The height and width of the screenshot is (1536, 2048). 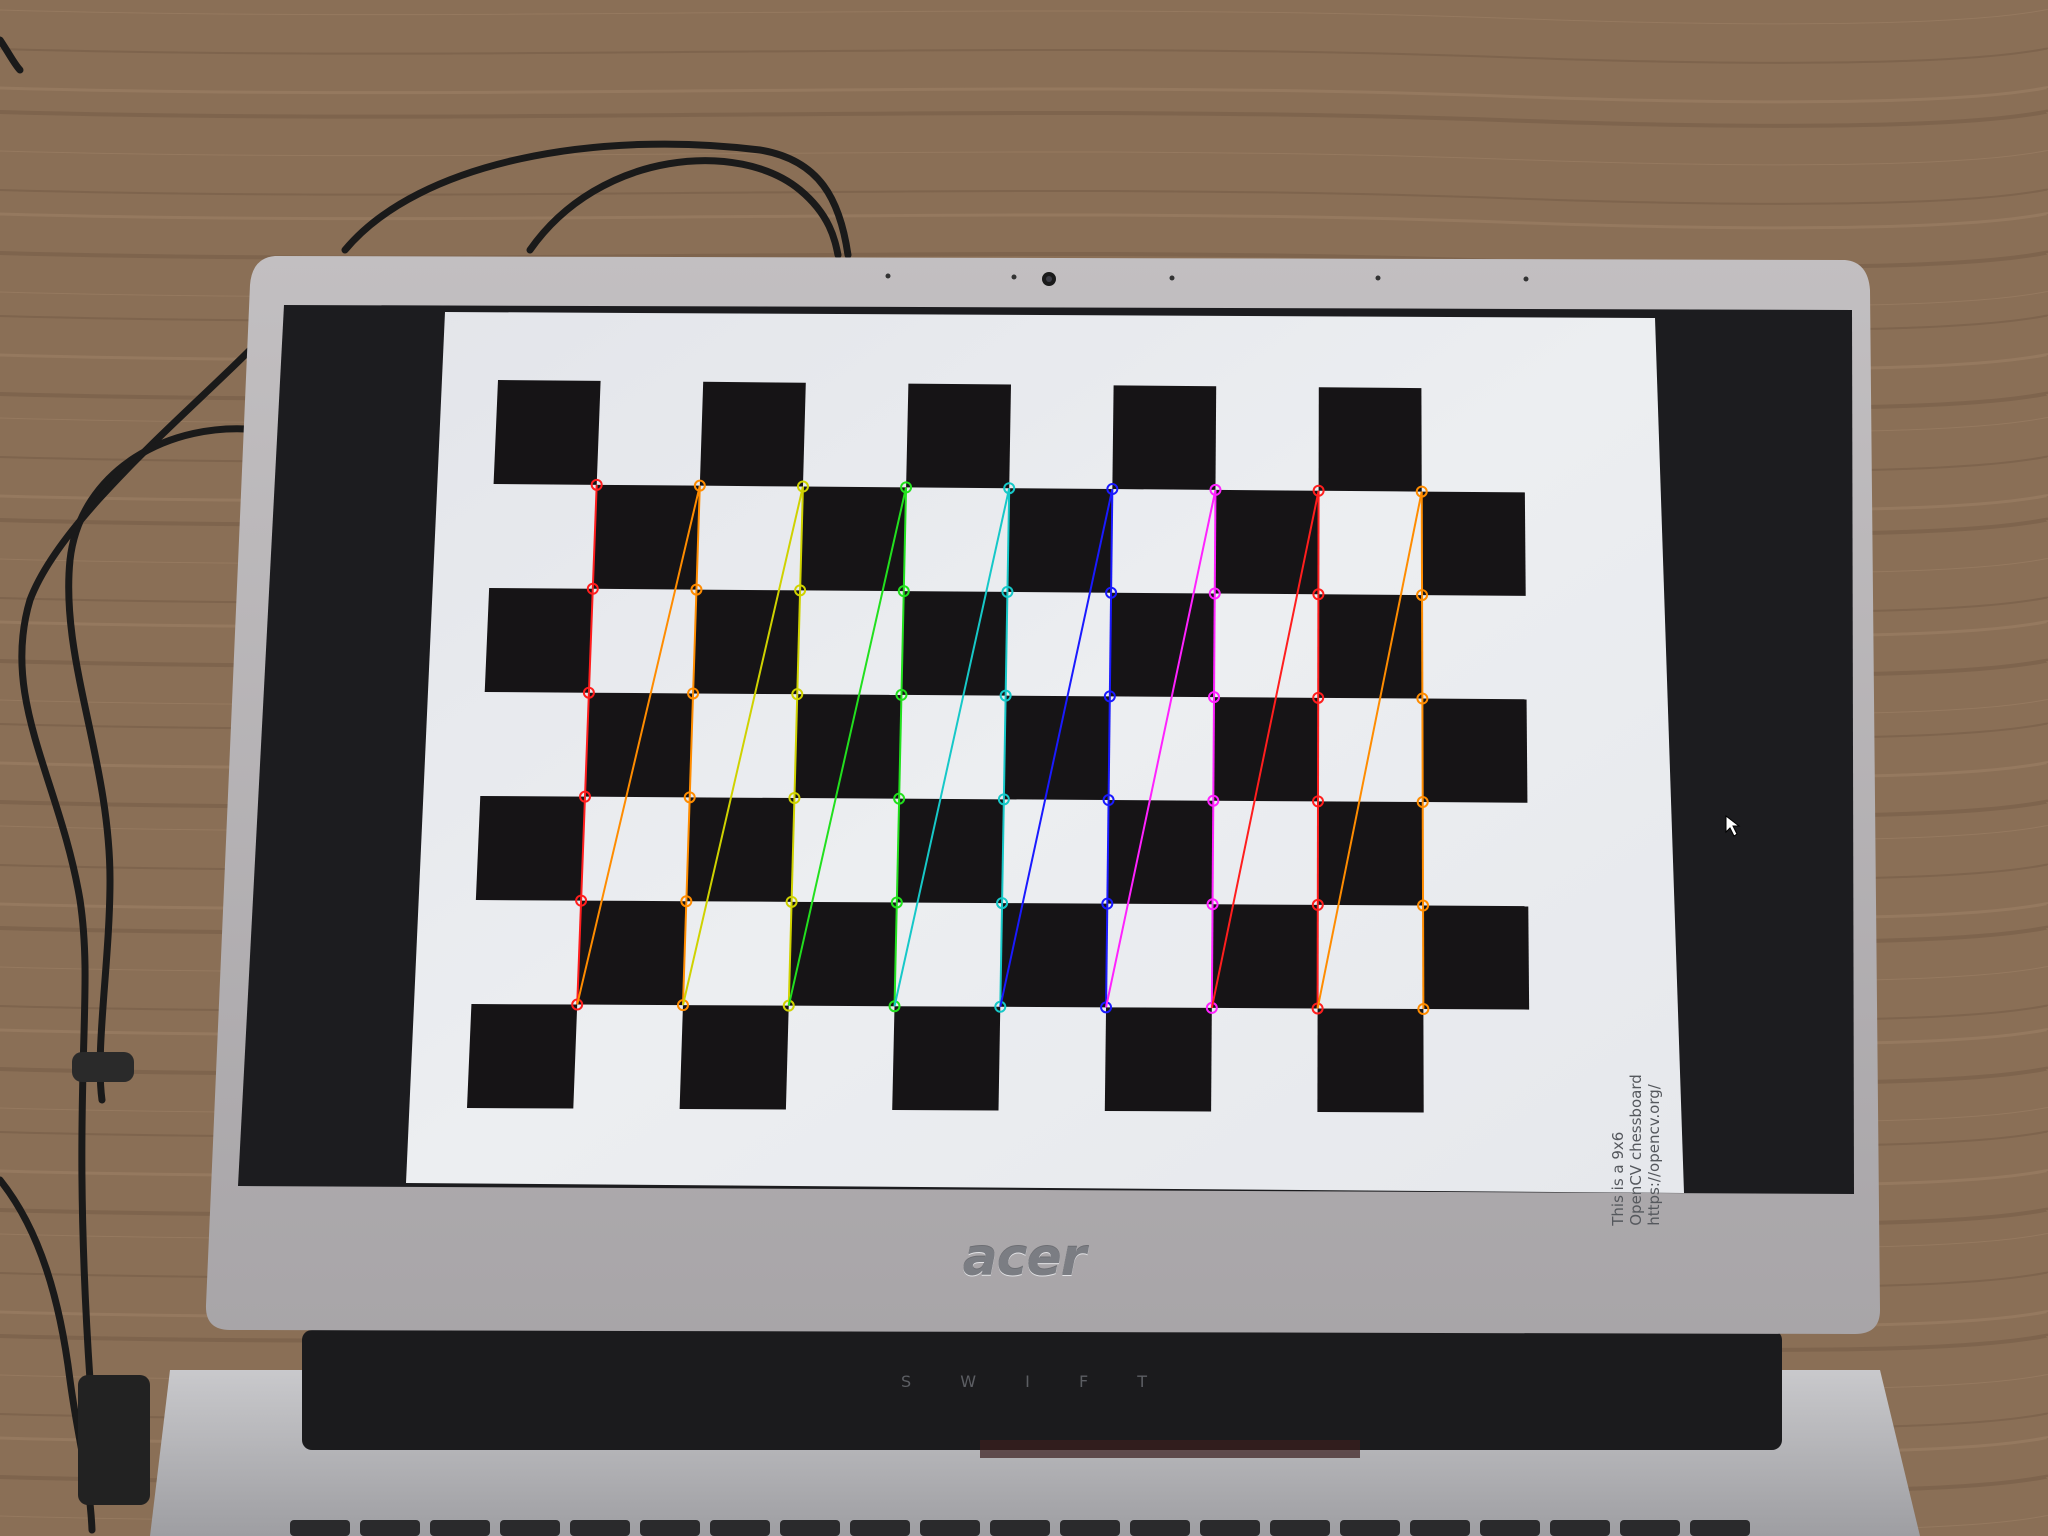 What do you see at coordinates (103, 1067) in the screenshot?
I see `cable-clip` at bounding box center [103, 1067].